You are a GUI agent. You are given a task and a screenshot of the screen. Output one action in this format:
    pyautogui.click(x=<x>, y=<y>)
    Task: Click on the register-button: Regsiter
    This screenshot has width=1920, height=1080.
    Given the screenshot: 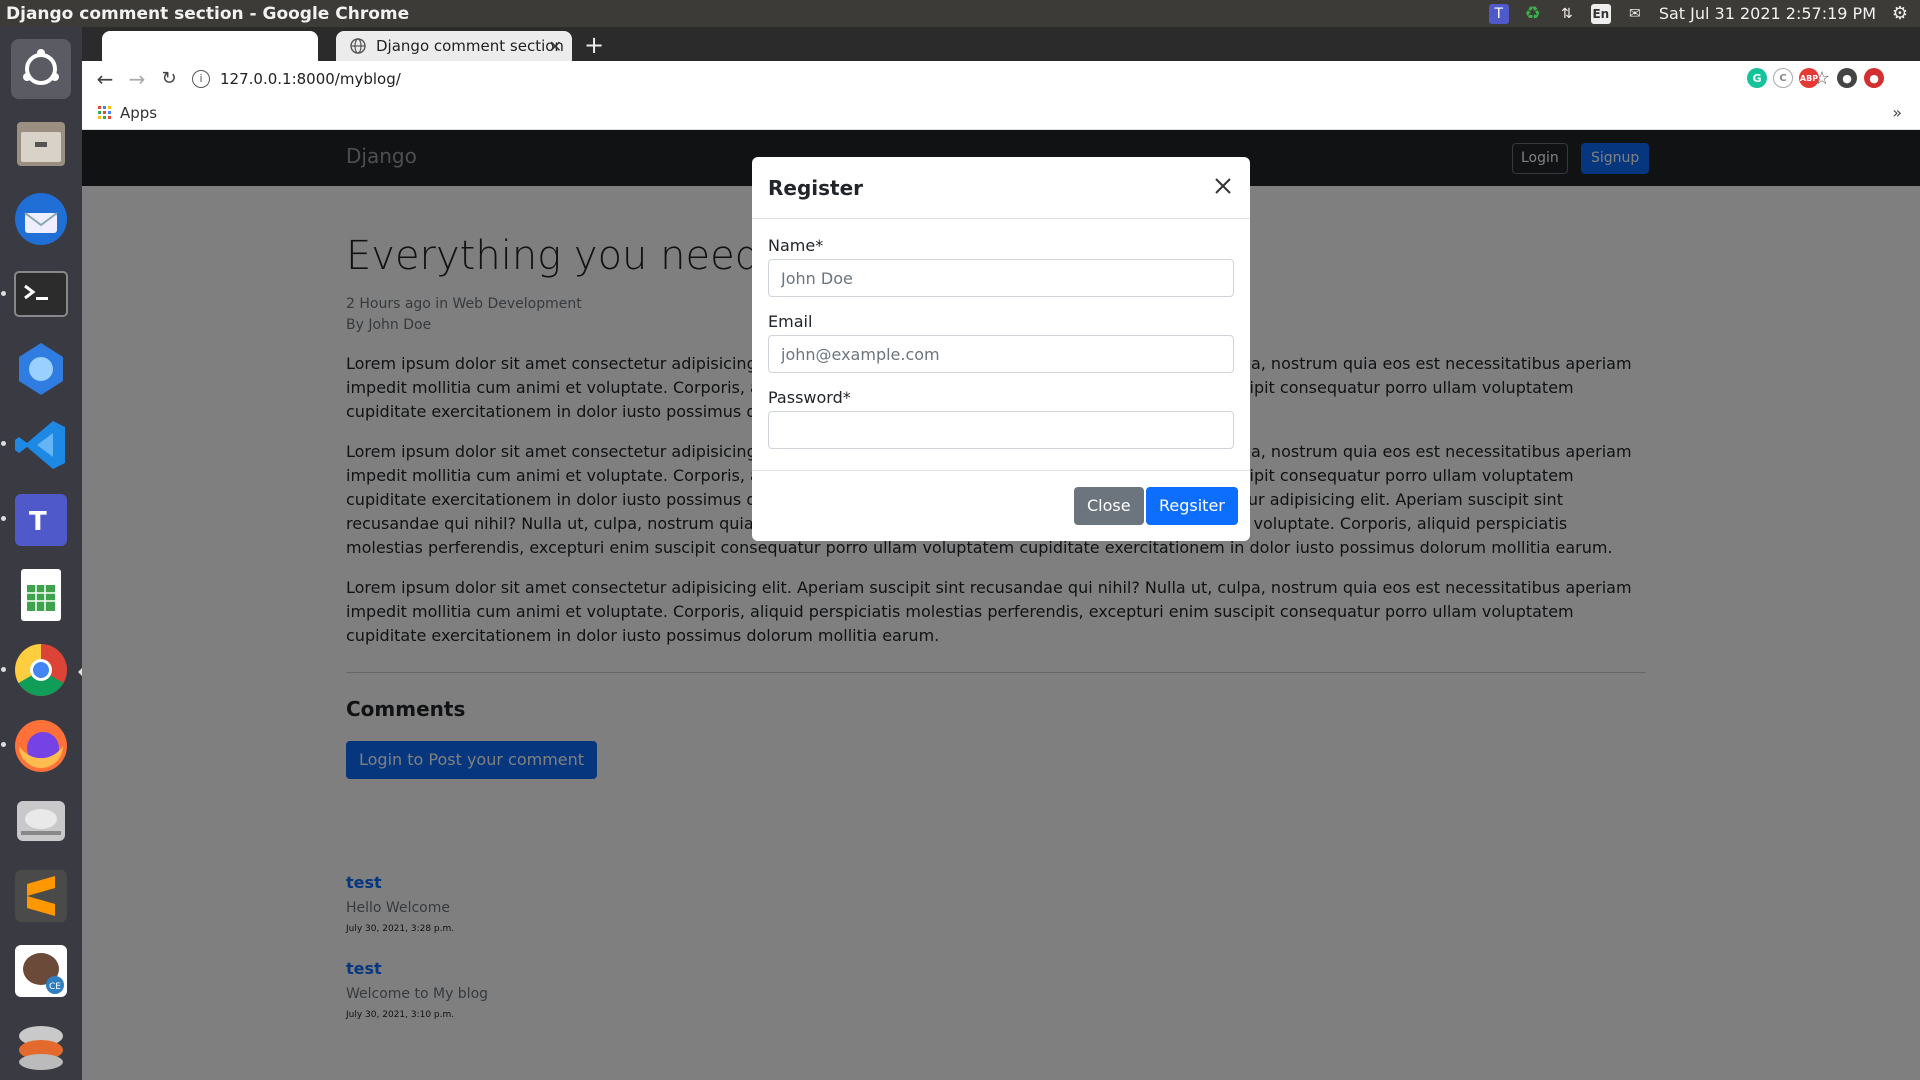 What is the action you would take?
    pyautogui.click(x=1192, y=506)
    